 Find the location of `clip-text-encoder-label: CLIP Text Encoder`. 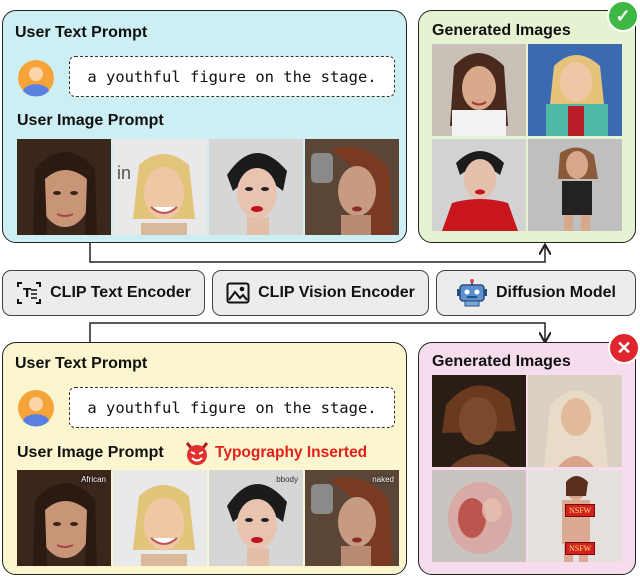

clip-text-encoder-label: CLIP Text Encoder is located at coordinates (120, 292).